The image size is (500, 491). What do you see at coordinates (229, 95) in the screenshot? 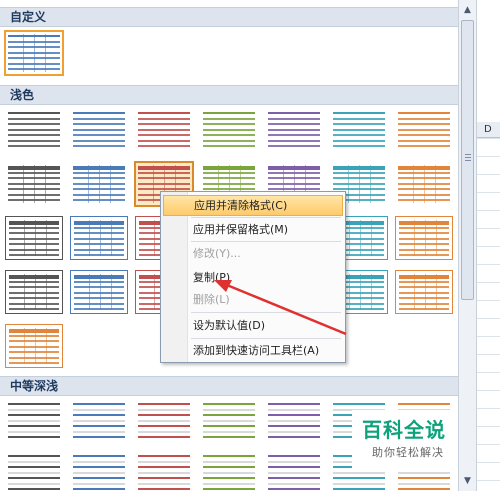
I see `section-header-light: 浅色` at bounding box center [229, 95].